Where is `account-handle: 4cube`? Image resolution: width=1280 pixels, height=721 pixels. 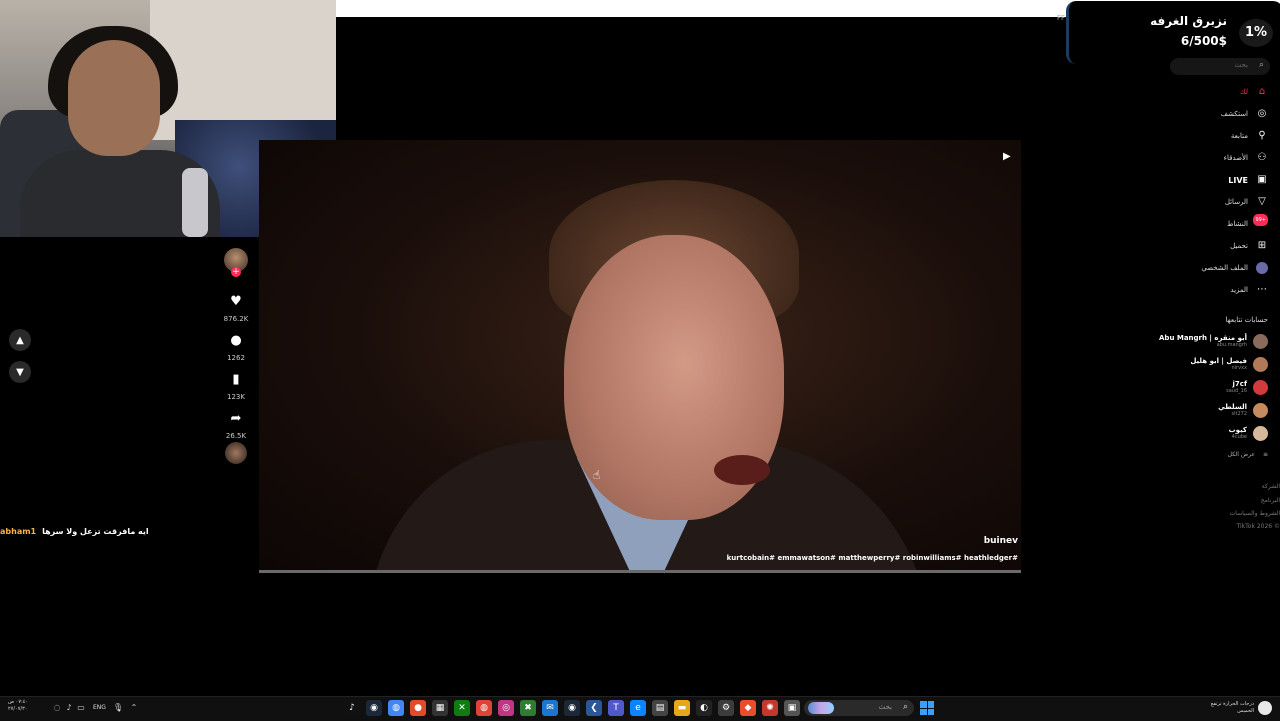 account-handle: 4cube is located at coordinates (1238, 437).